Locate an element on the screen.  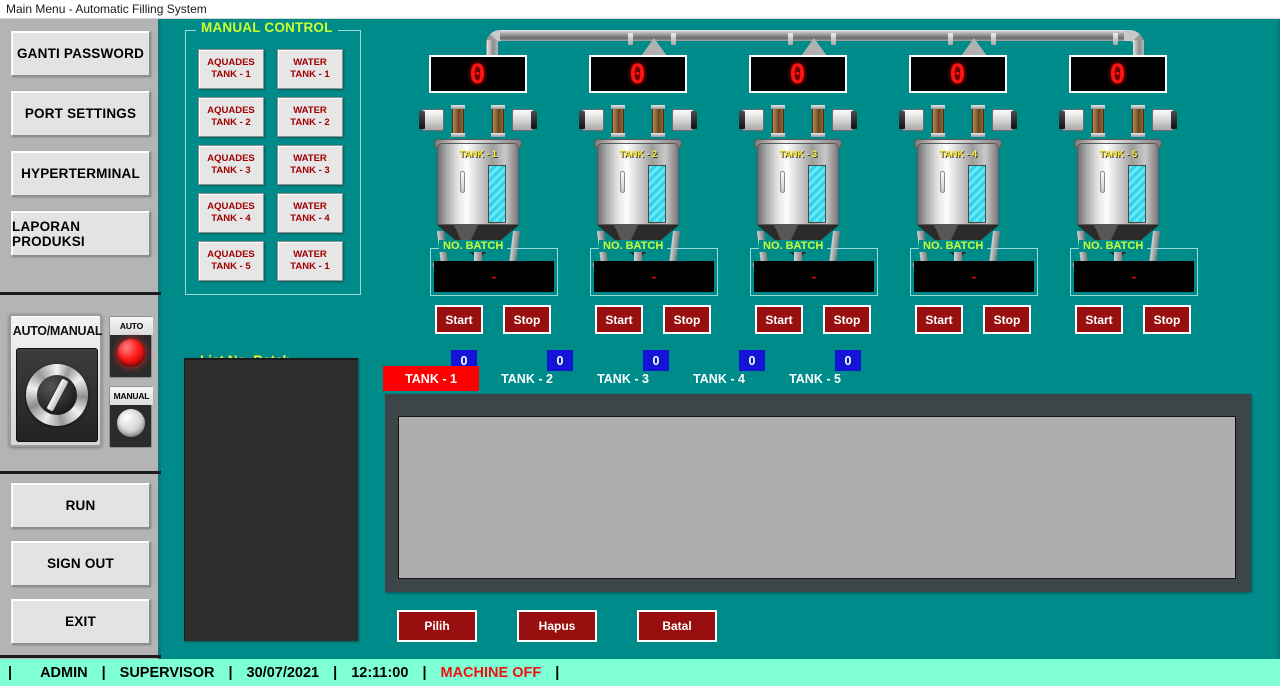
manual-indicator-lamp: MANUAL is located at coordinates (131, 417).